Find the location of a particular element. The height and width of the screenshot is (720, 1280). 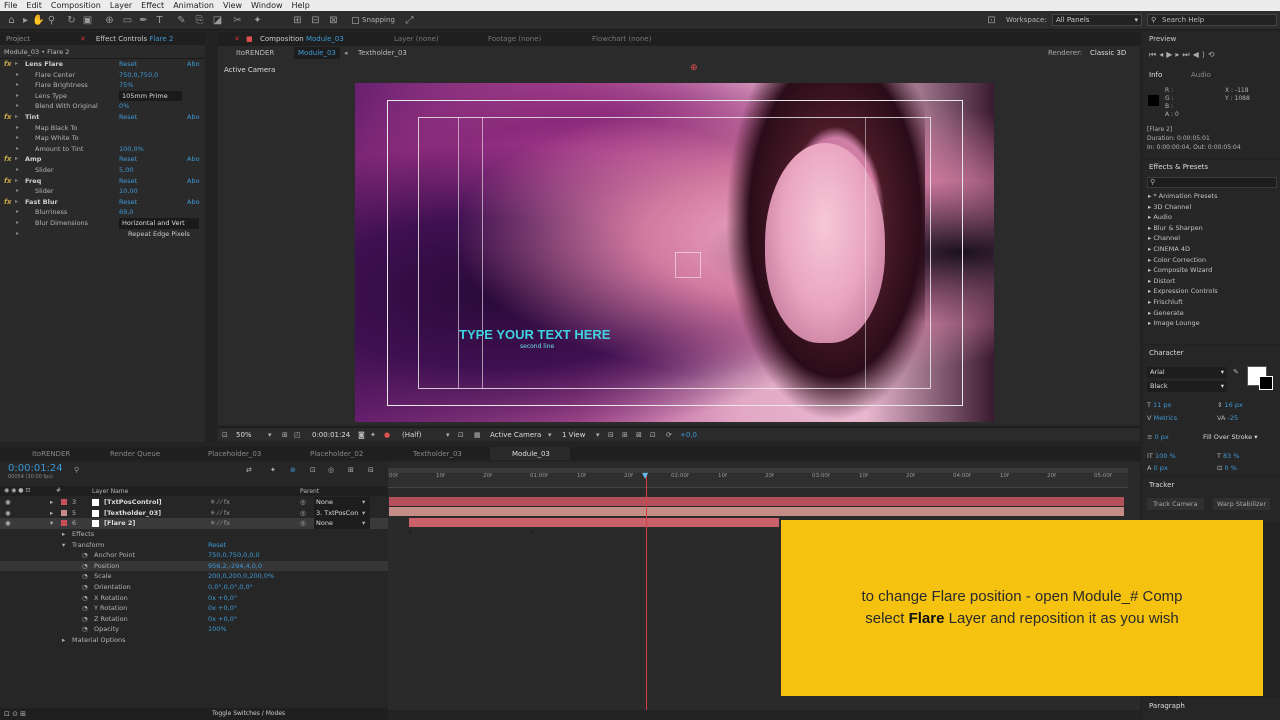

view-select: Active Camera is located at coordinates (515, 435).